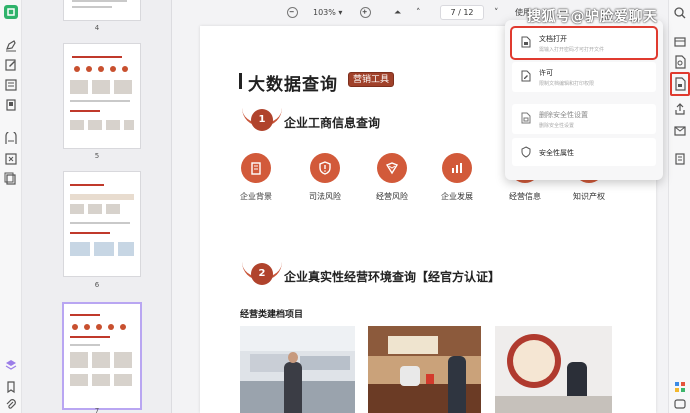 Image resolution: width=690 pixels, height=413 pixels. I want to click on thumbnail-label: 7, so click(97, 410).